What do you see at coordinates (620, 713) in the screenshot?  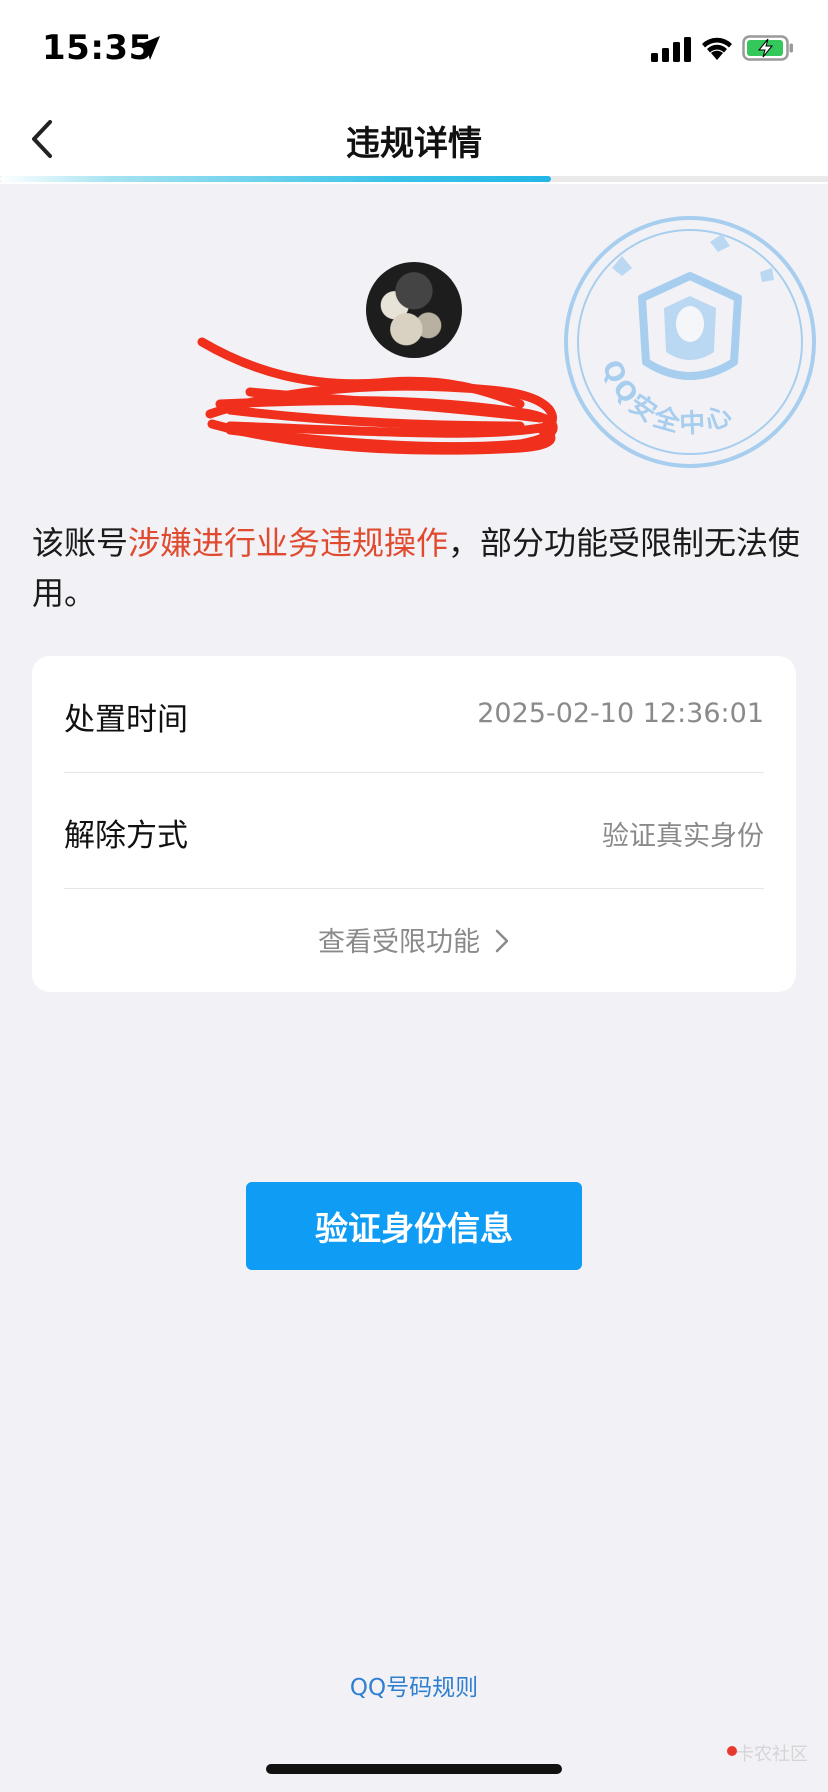 I see `detail-value: 2025-02-10 12:36:01` at bounding box center [620, 713].